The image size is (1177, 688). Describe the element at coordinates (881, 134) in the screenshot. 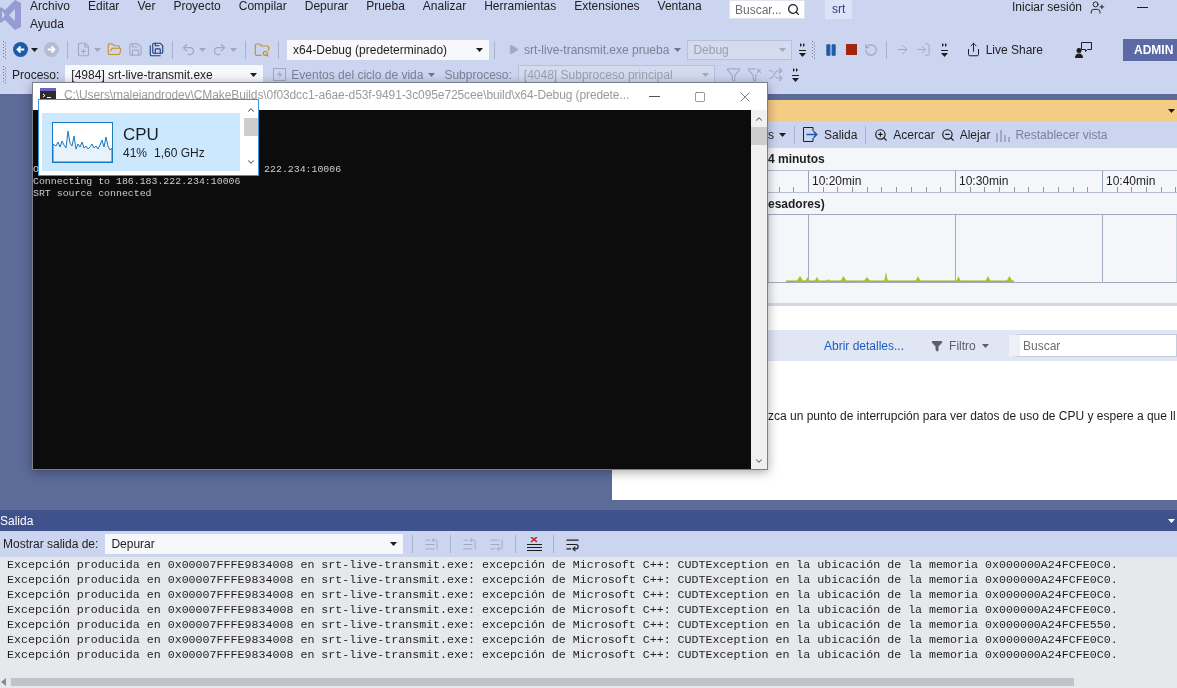

I see `zoom-in-icon` at that location.